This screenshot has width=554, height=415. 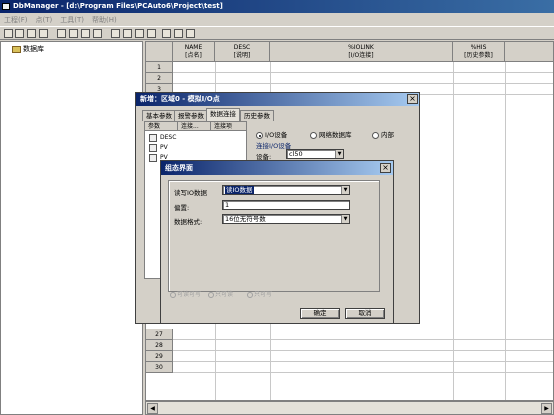 What do you see at coordinates (104, 20) in the screenshot?
I see `menu-help: 帮助(H)` at bounding box center [104, 20].